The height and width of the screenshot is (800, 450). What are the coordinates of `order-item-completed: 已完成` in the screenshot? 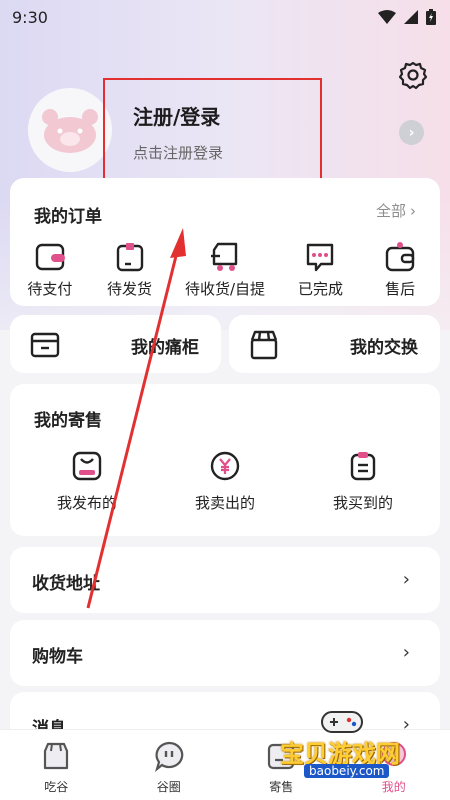 It's located at (321, 269).